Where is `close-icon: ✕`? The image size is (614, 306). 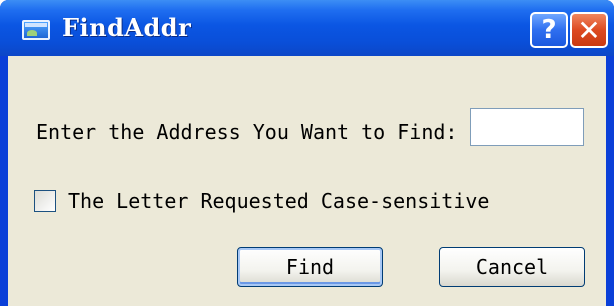
close-icon: ✕ is located at coordinates (589, 30).